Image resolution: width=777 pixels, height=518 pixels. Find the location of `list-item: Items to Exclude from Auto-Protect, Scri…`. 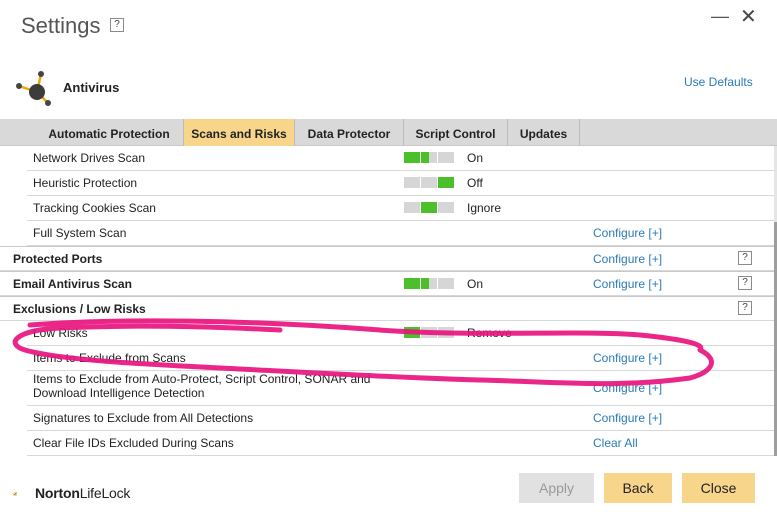

list-item: Items to Exclude from Auto-Protect, Scri… is located at coordinates (400, 388).